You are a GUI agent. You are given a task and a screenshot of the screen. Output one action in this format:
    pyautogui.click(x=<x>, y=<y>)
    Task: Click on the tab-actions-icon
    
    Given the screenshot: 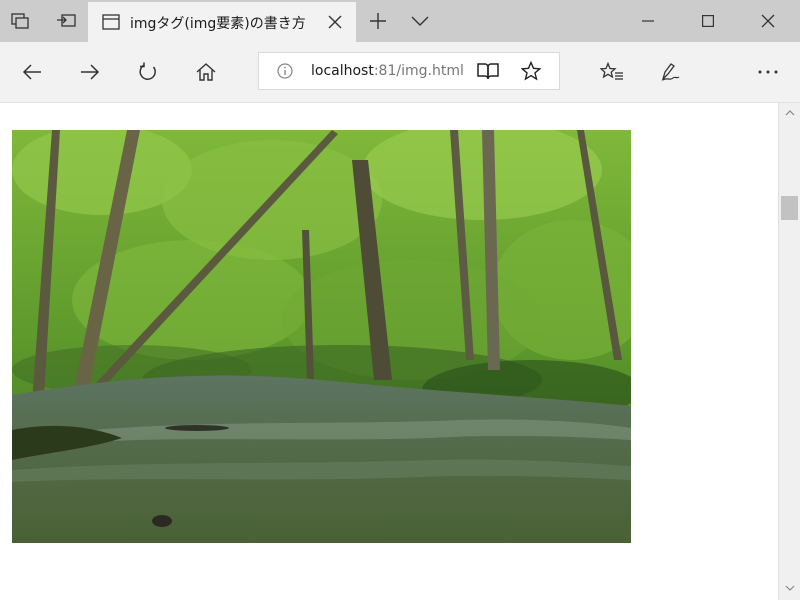 What is the action you would take?
    pyautogui.click(x=20, y=21)
    